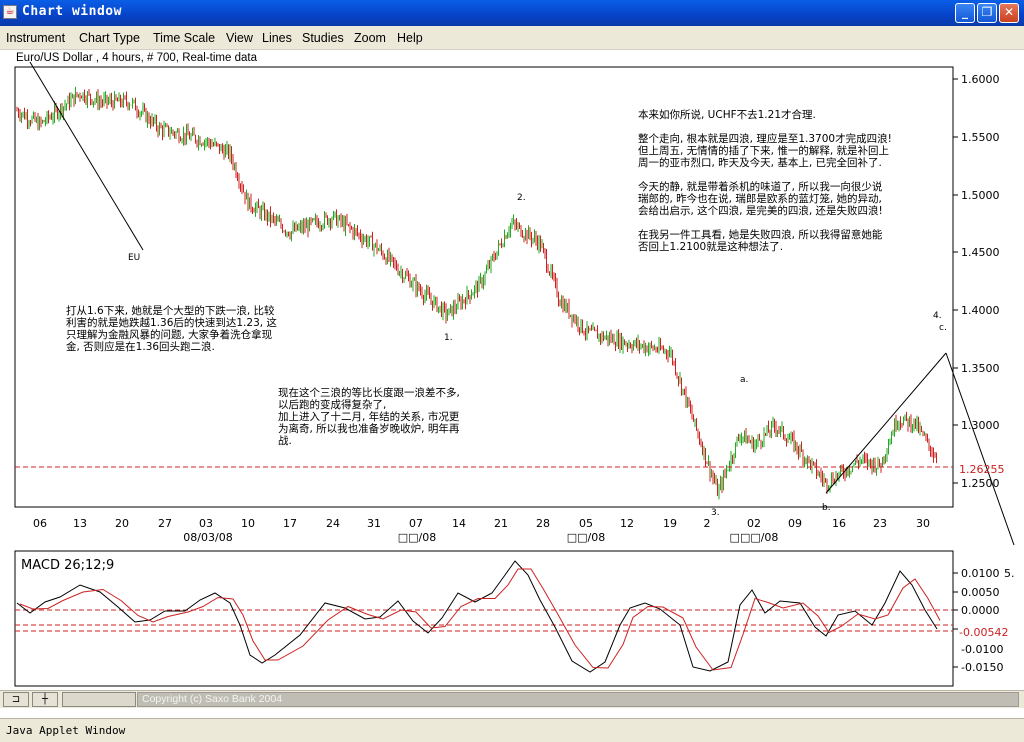  I want to click on time-tick-label: 23, so click(880, 523).